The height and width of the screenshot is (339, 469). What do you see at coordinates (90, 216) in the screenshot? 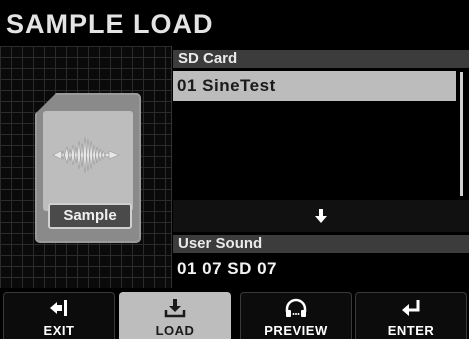
I see `card-sample-label: Sample` at bounding box center [90, 216].